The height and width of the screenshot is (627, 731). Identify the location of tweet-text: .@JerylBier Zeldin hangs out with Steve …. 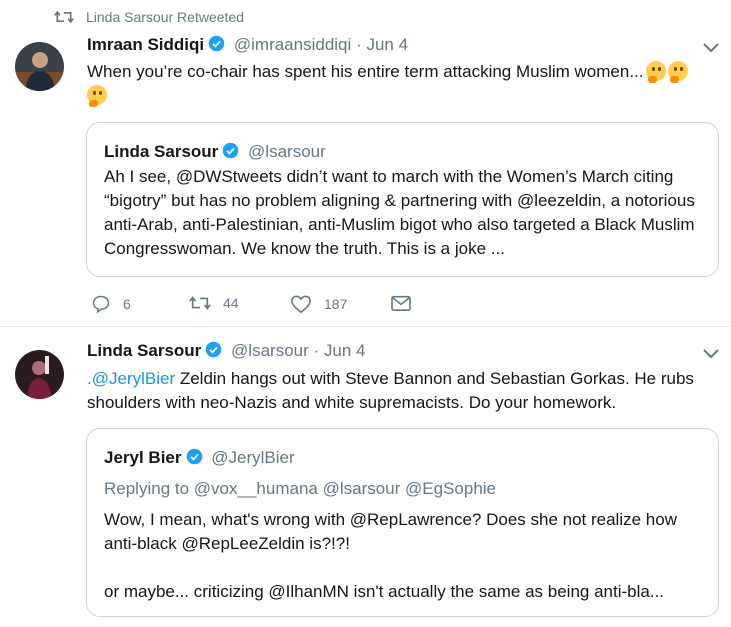
(402, 391).